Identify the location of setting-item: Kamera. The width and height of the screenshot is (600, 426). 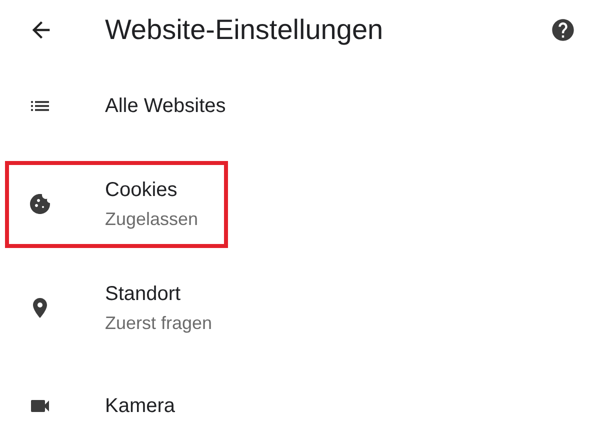
(105, 401).